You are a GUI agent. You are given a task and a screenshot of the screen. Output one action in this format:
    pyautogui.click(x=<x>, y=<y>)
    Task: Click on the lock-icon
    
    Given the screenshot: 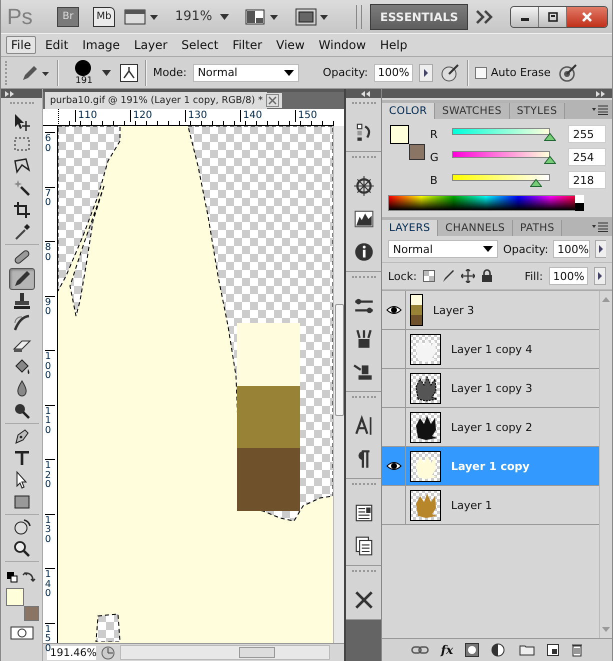 What is the action you would take?
    pyautogui.click(x=486, y=276)
    